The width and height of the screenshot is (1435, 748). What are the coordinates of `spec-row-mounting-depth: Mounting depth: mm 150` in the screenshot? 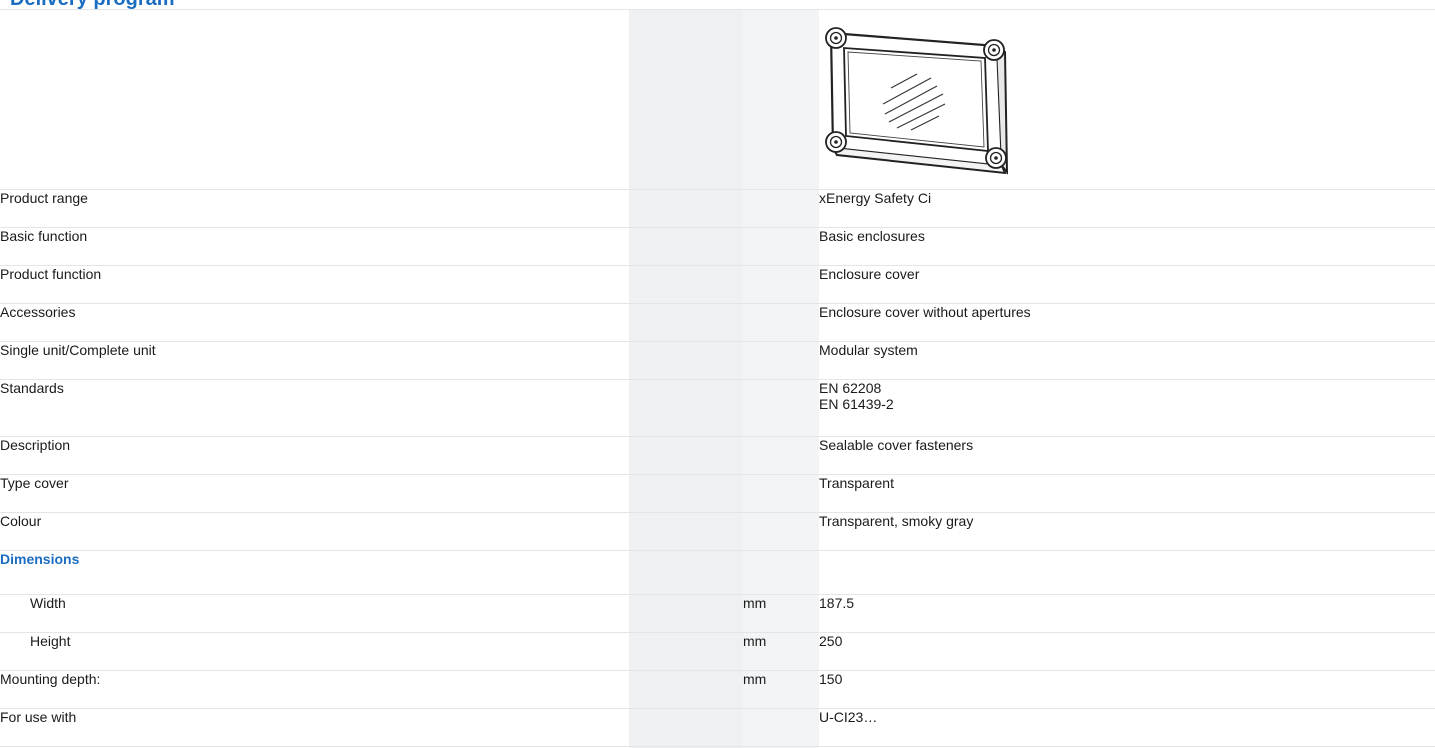 It's located at (717, 689).